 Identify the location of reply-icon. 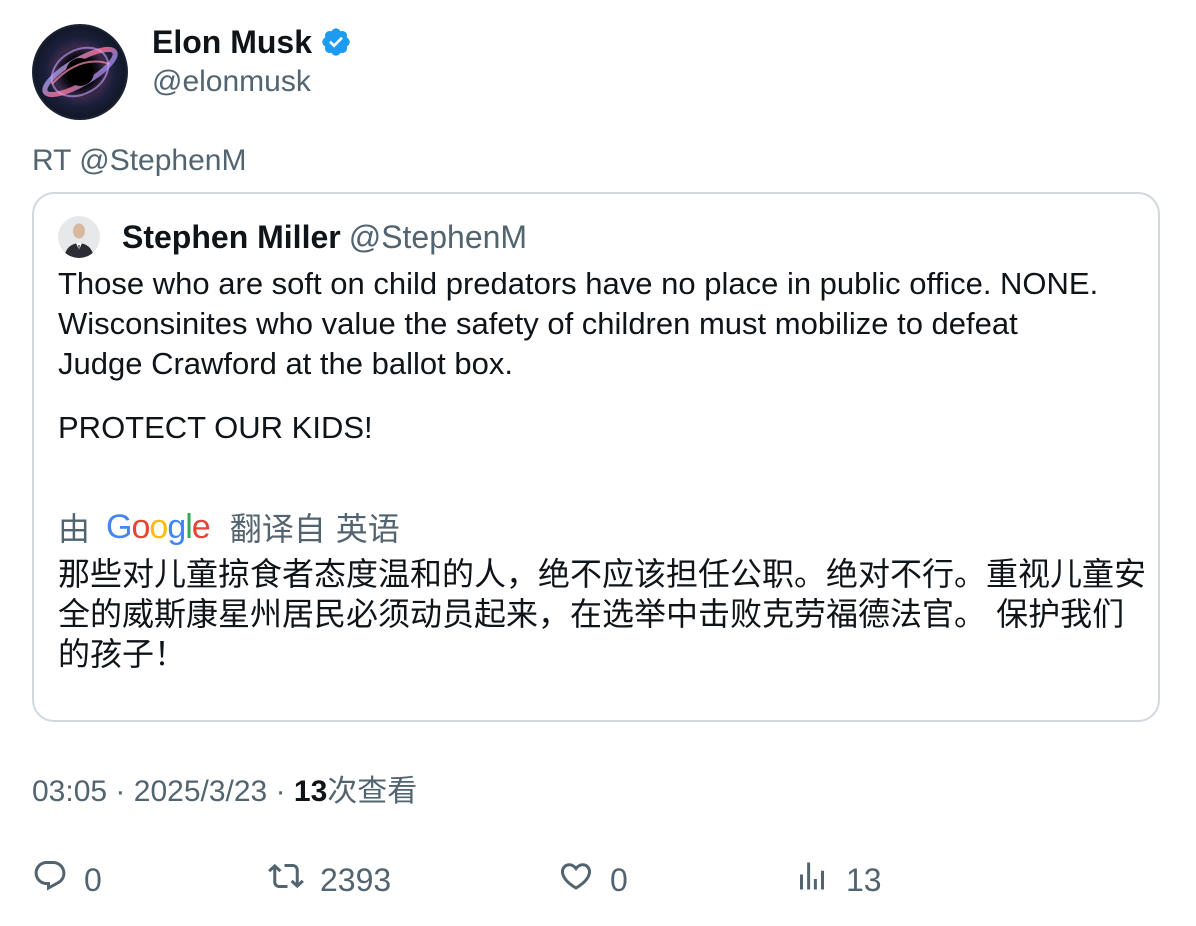
(50, 880).